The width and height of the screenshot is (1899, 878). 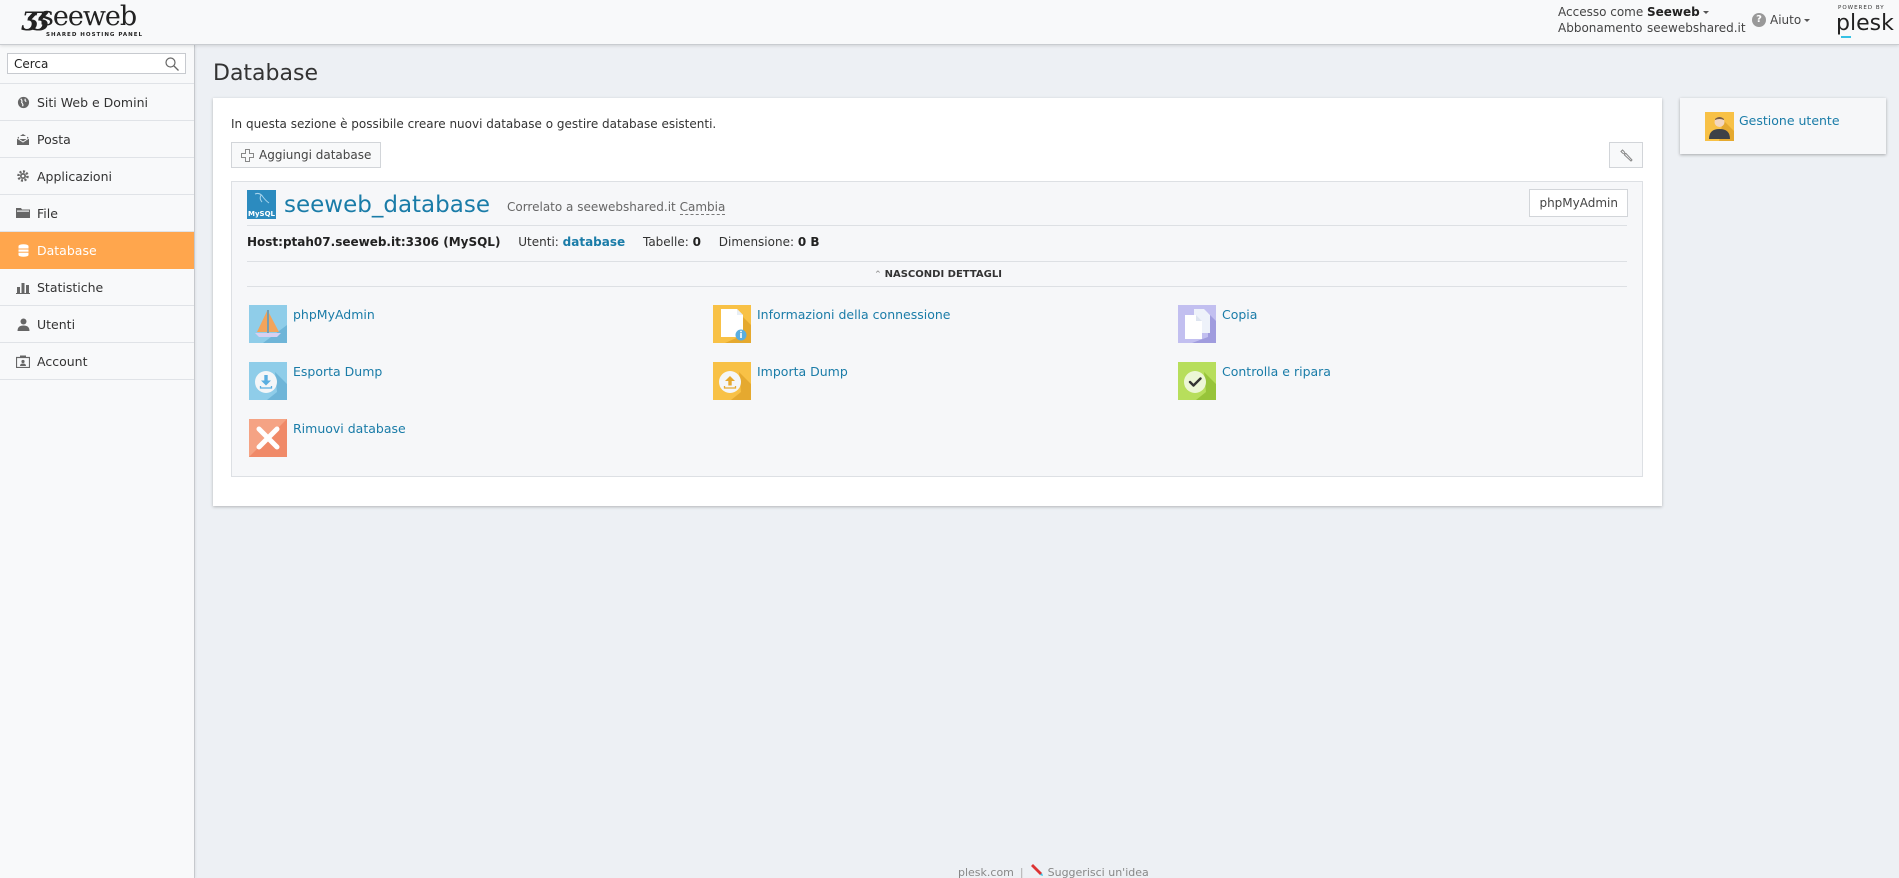 I want to click on plesk-accent, so click(x=1846, y=37).